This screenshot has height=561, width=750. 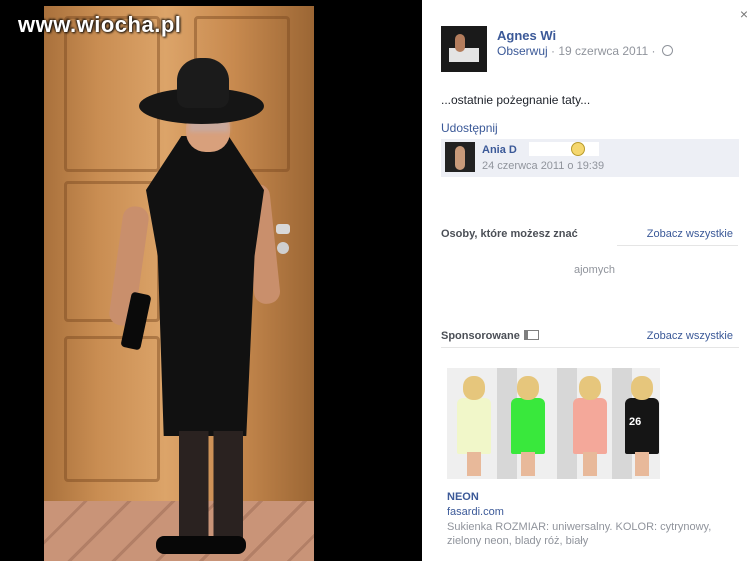 I want to click on door-handle, so click(x=283, y=229).